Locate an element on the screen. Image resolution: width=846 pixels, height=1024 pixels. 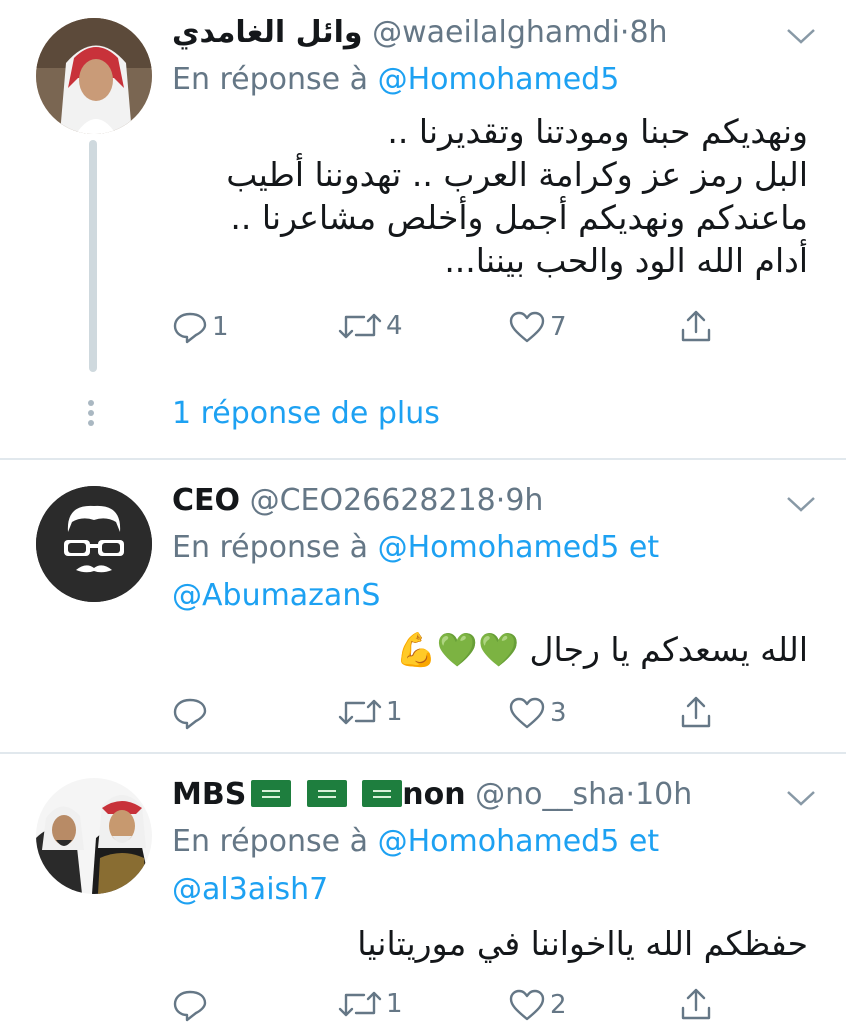
reply-context: En réponse à @Homohamed5 et @al3aish7 is located at coordinates (415, 866).